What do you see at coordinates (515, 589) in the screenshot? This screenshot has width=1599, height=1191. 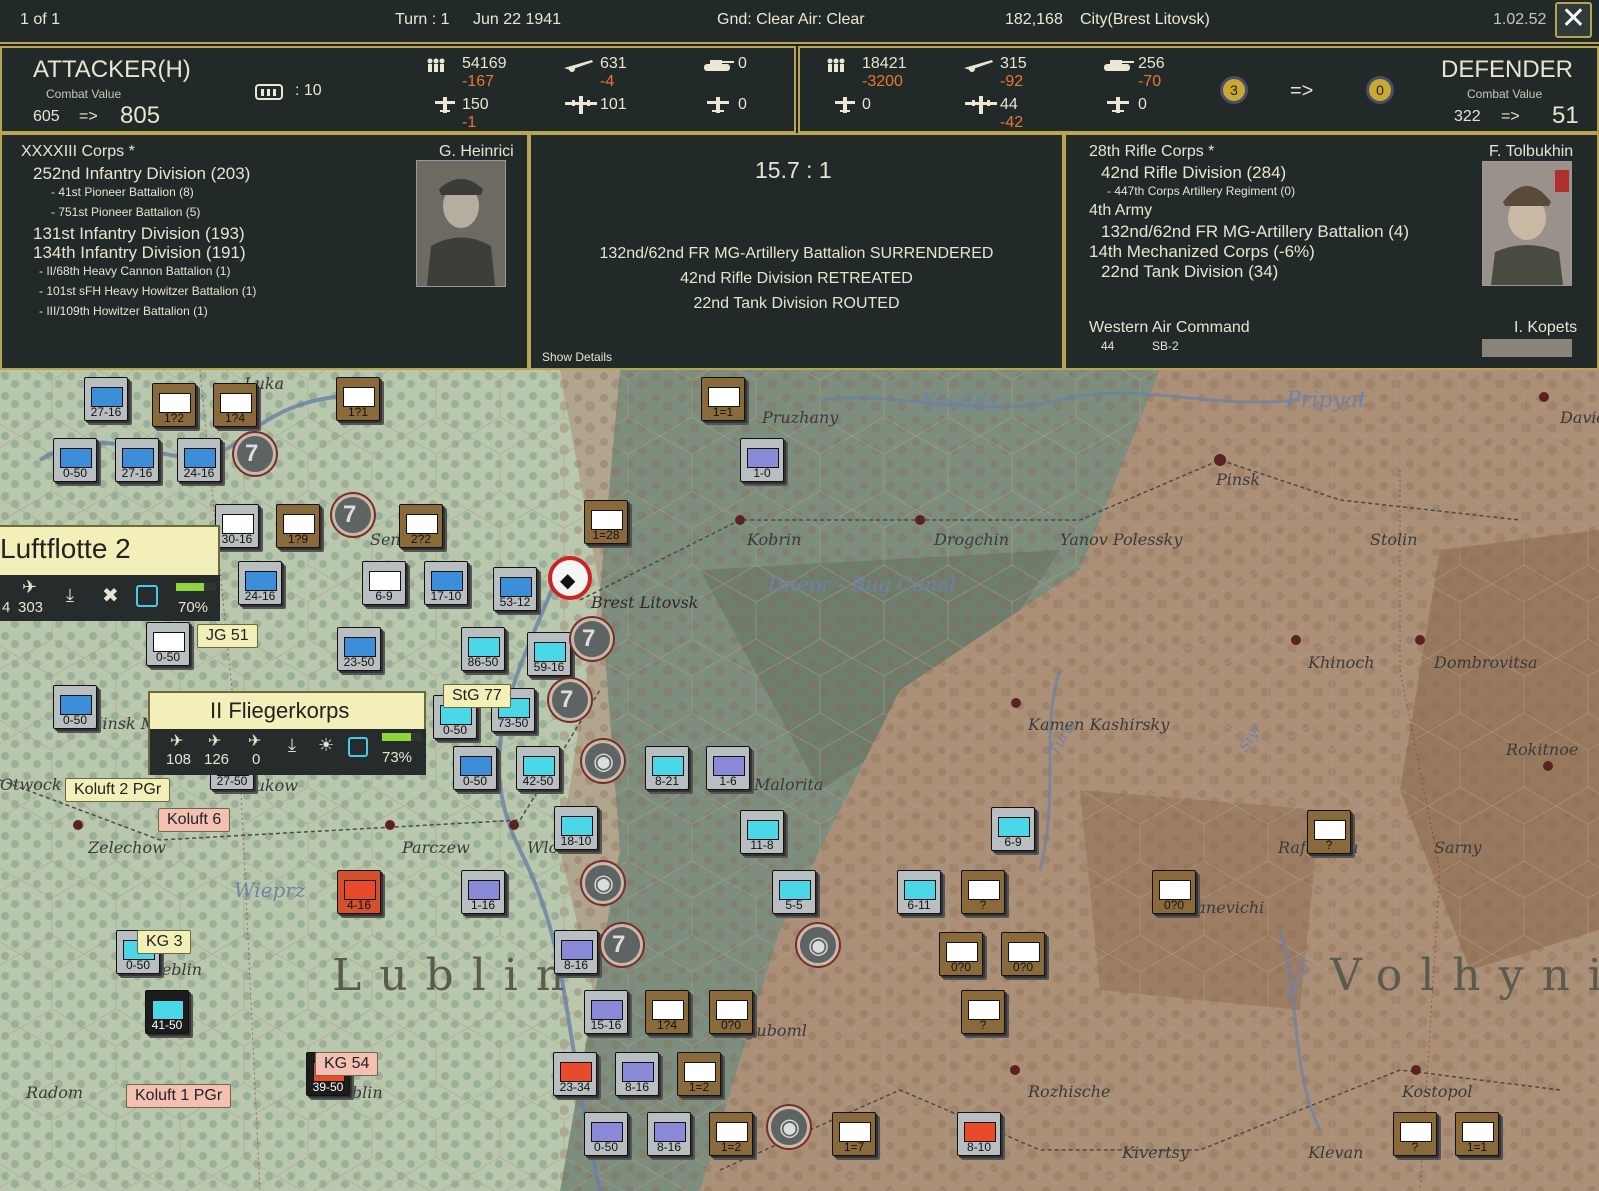 I see `unit-counter: 53-12` at bounding box center [515, 589].